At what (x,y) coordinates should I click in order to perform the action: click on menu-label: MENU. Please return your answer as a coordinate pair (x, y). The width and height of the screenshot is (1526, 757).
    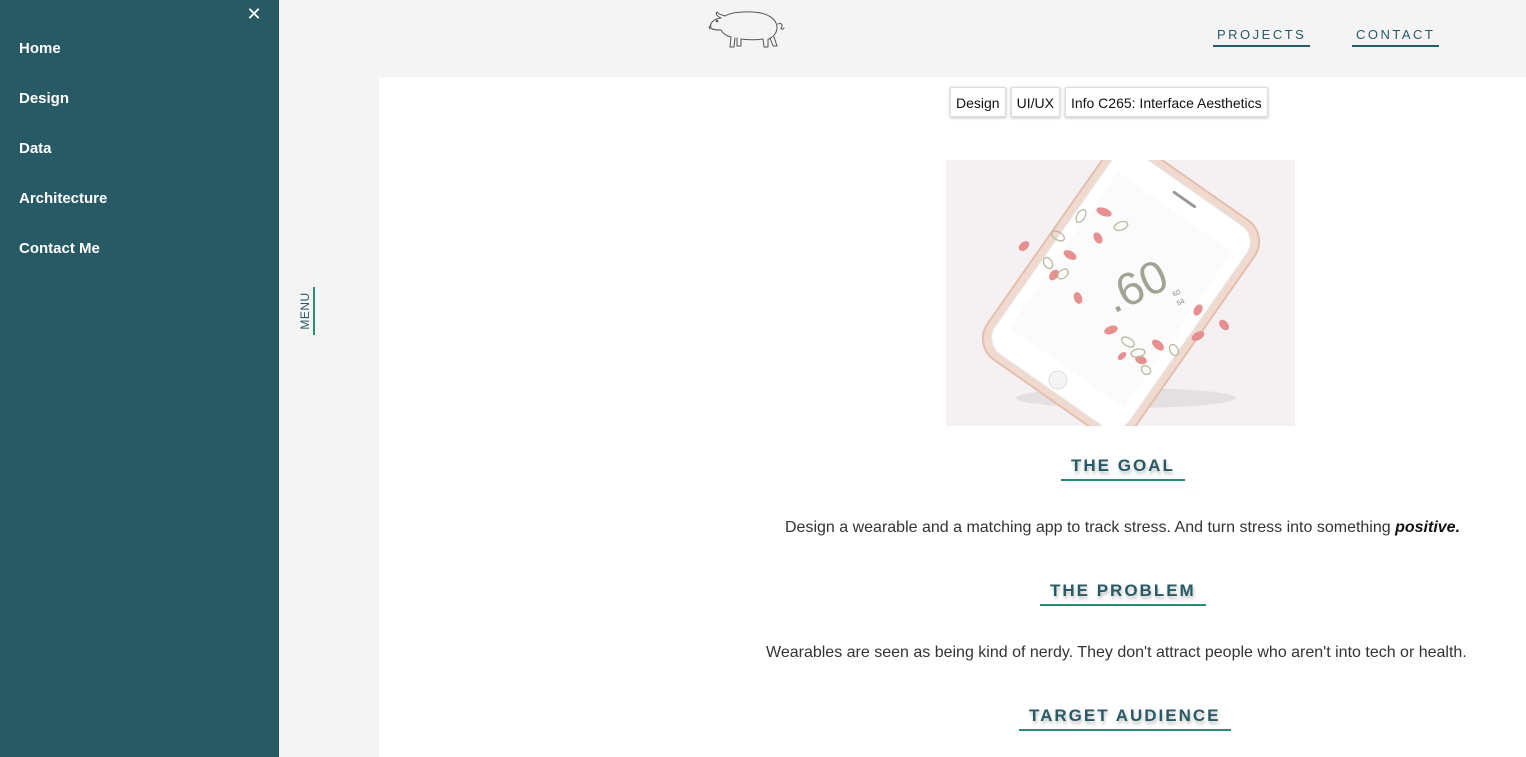
    Looking at the image, I should click on (305, 311).